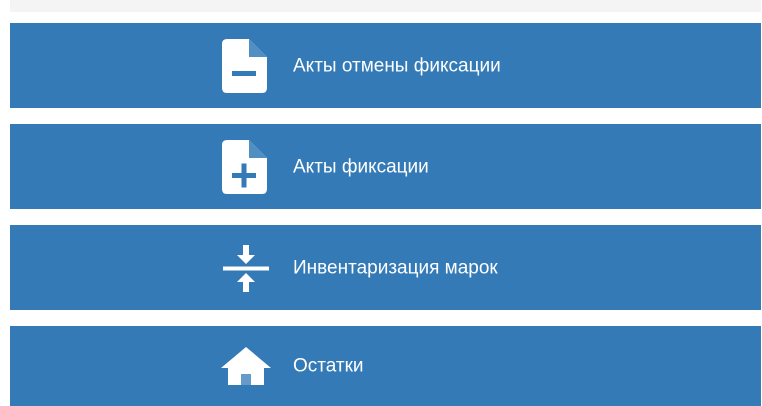  What do you see at coordinates (361, 166) in the screenshot?
I see `menu-item-label: Акты фиксации` at bounding box center [361, 166].